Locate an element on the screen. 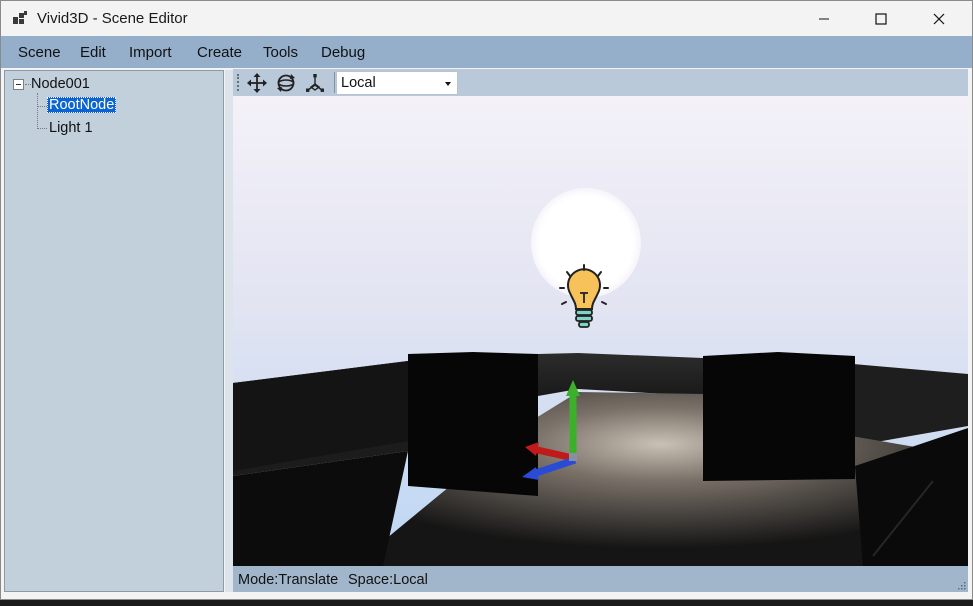  left-block is located at coordinates (473, 424).